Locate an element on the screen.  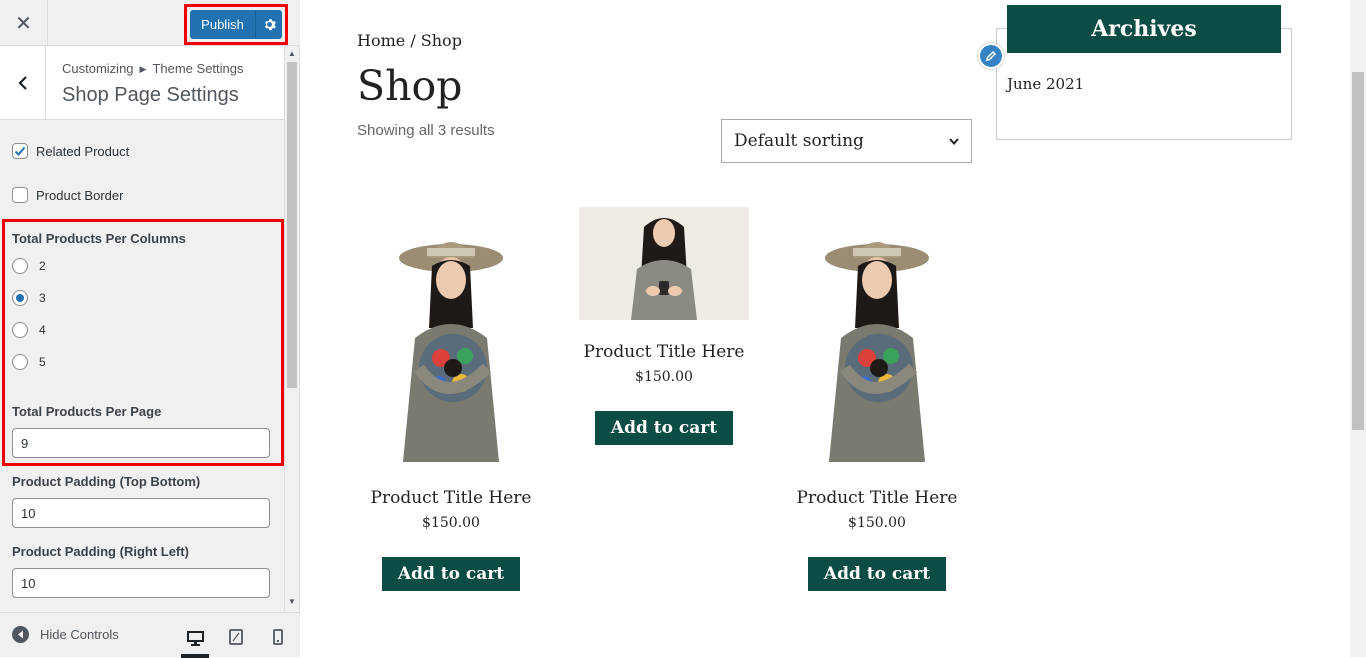
sorting-select: Default sorting is located at coordinates (846, 141).